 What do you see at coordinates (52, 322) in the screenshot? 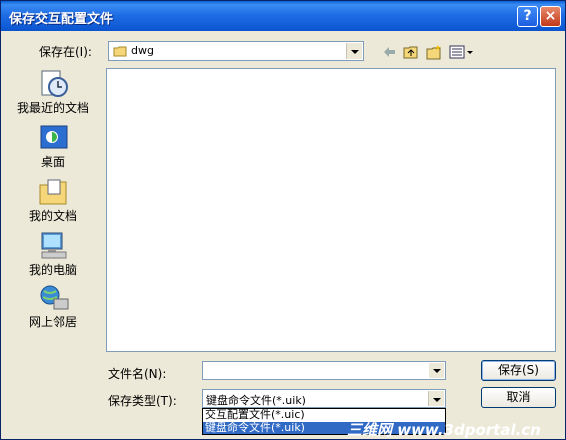
I see `place-label: 网上邻居` at bounding box center [52, 322].